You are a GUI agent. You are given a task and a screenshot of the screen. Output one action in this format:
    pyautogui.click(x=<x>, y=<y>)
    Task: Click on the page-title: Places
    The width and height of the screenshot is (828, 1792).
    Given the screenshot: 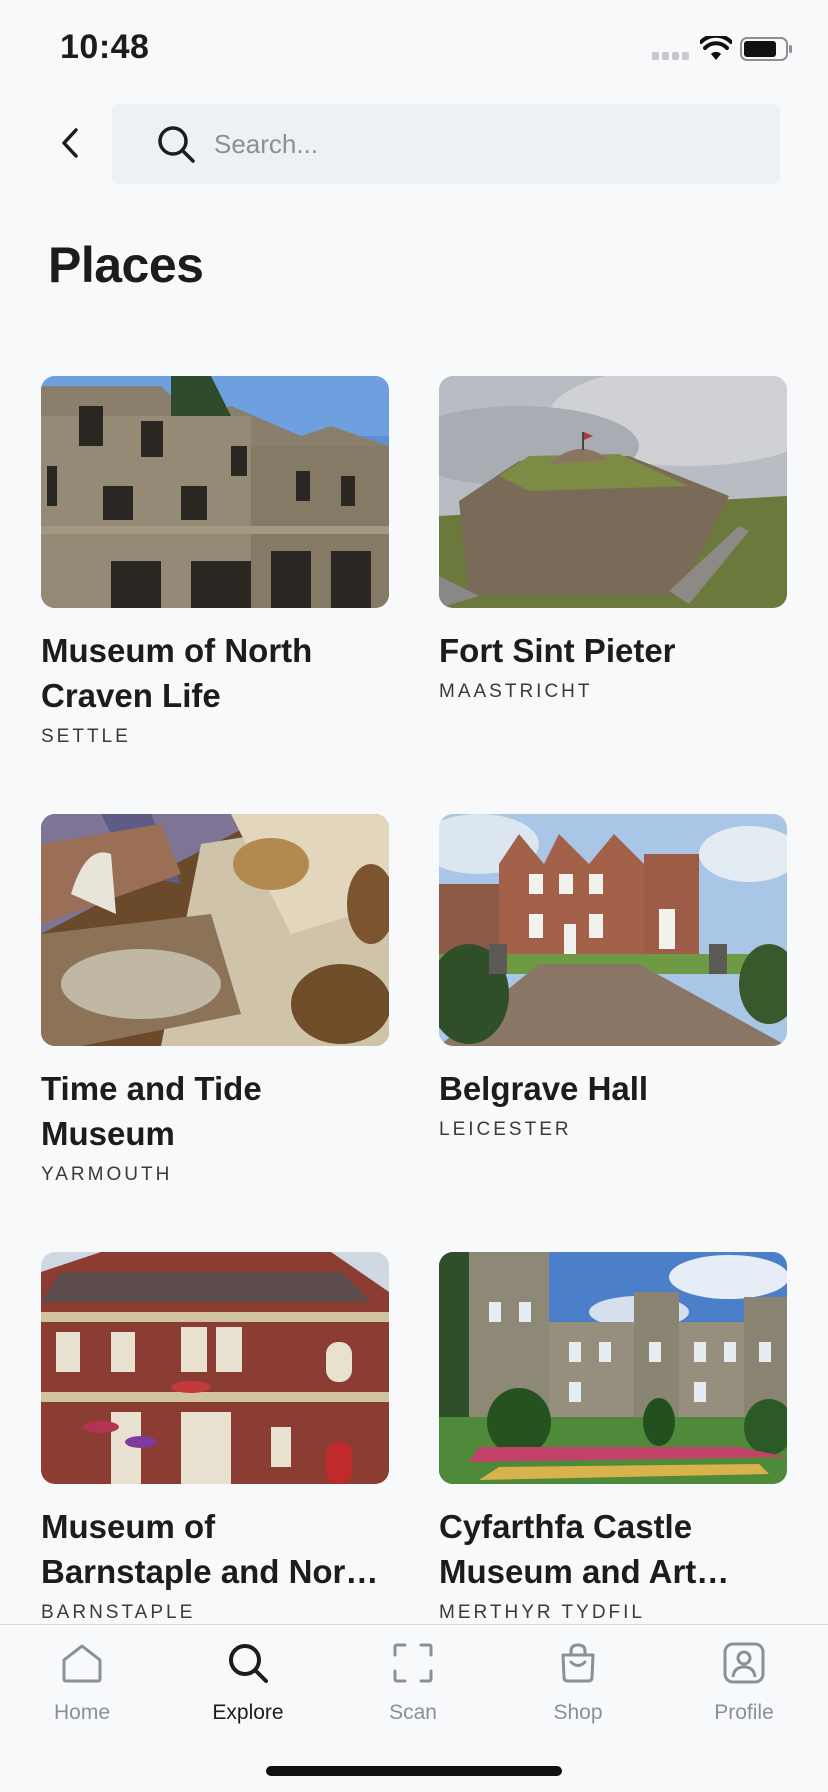 What is the action you would take?
    pyautogui.click(x=126, y=265)
    